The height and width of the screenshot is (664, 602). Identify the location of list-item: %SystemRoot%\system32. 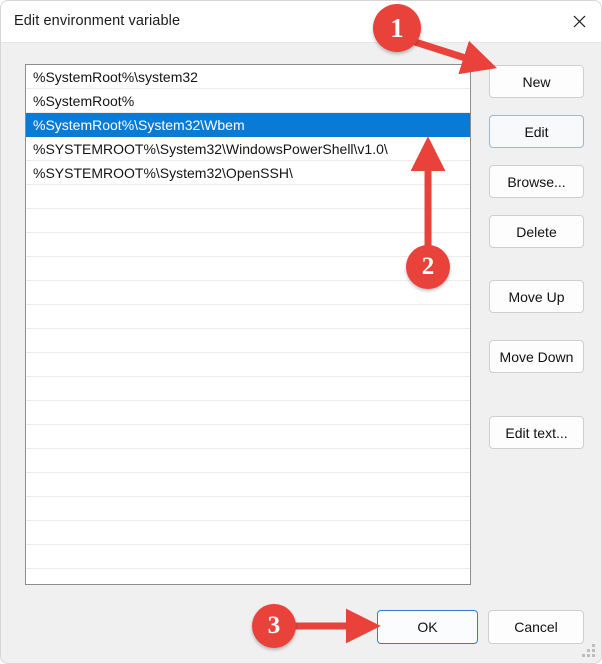
(248, 77).